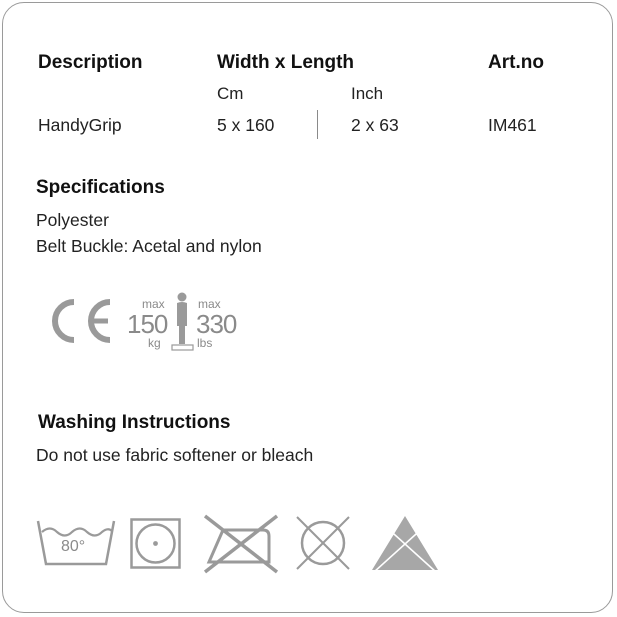 The width and height of the screenshot is (617, 617). What do you see at coordinates (134, 422) in the screenshot?
I see `washing-title: Washing Instructions` at bounding box center [134, 422].